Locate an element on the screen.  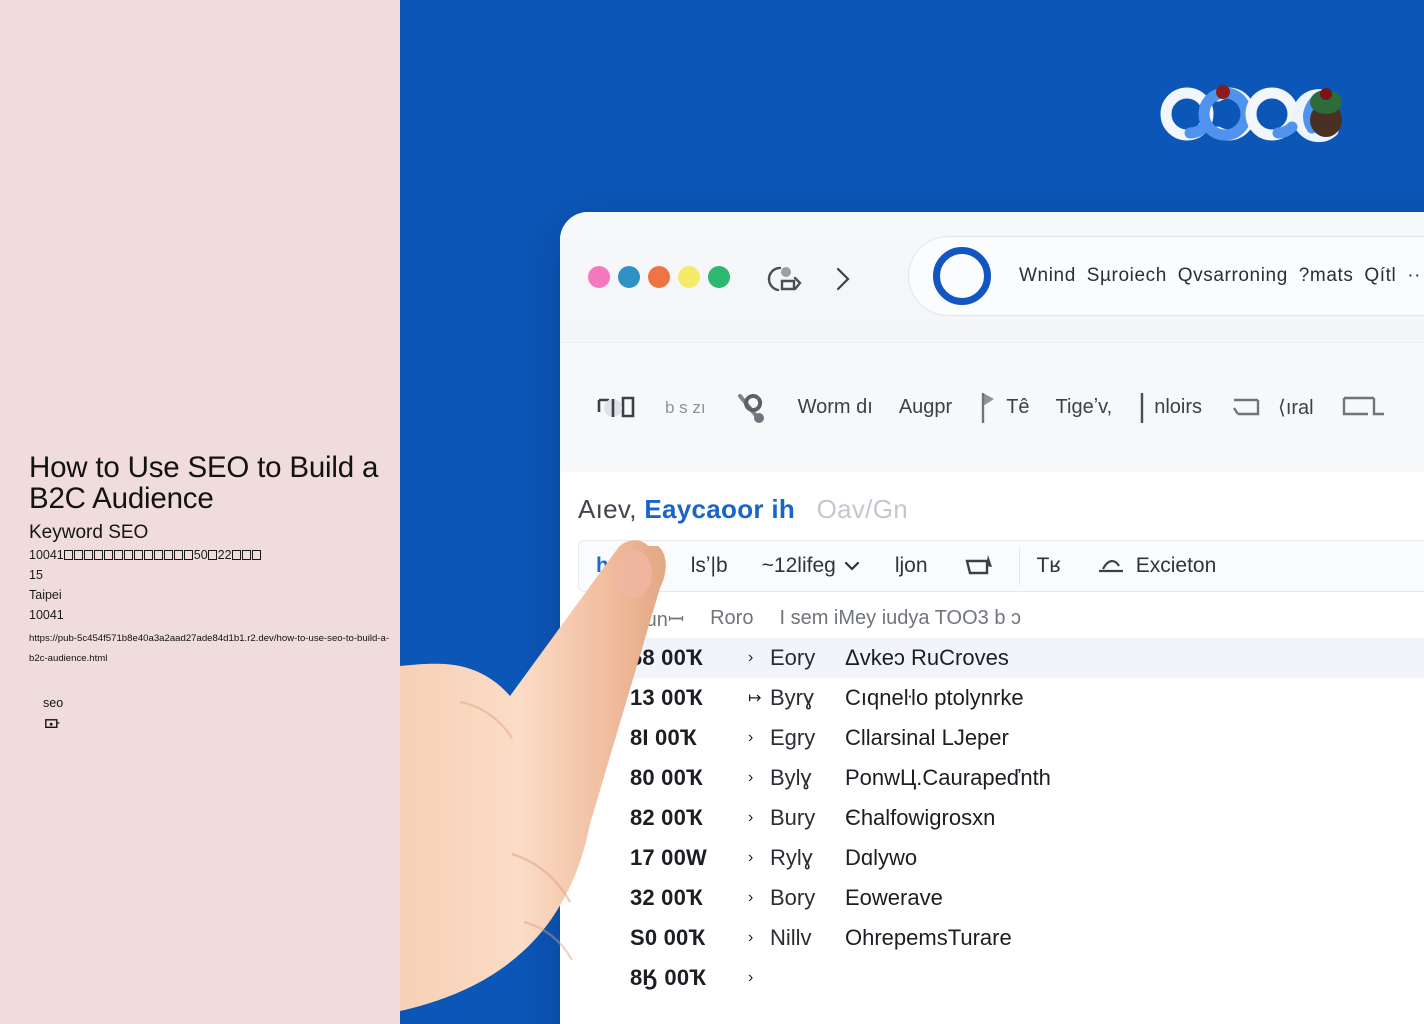
toolbar-item-8-label: ⟨ıral is located at coordinates (1296, 408).